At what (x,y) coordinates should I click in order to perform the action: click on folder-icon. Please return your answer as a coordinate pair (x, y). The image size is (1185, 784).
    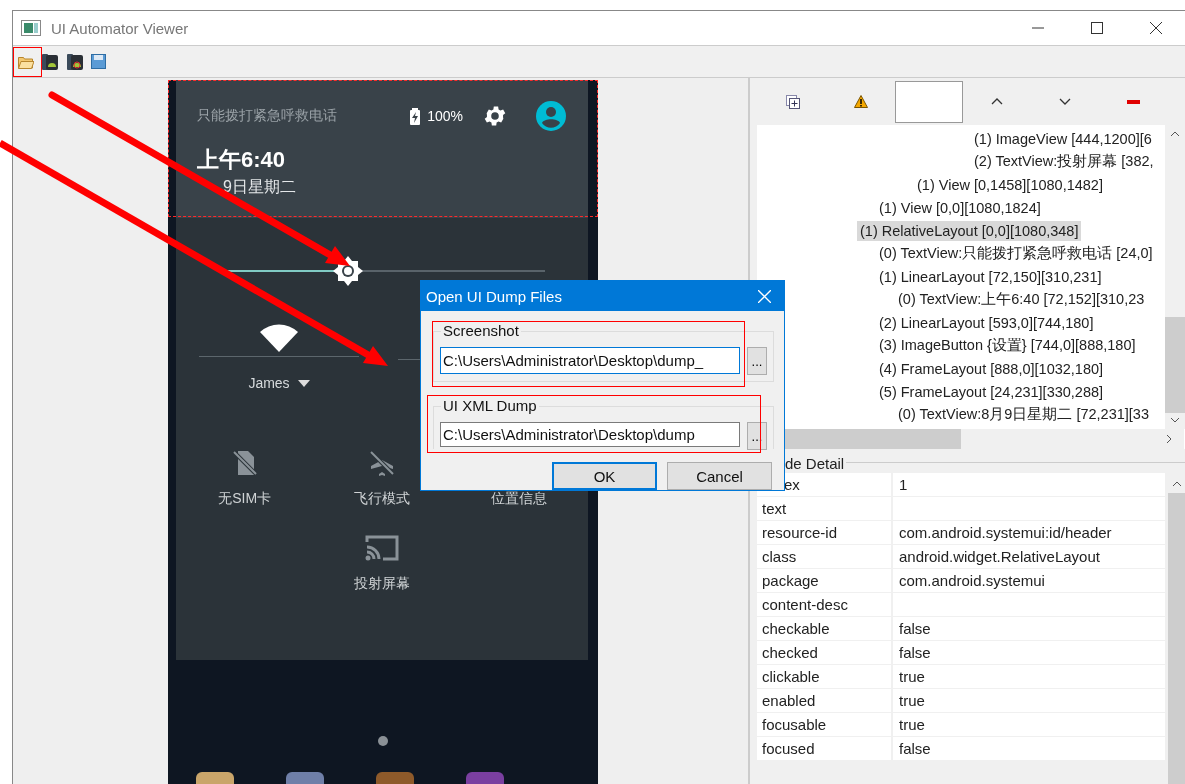
    Looking at the image, I should click on (26, 61).